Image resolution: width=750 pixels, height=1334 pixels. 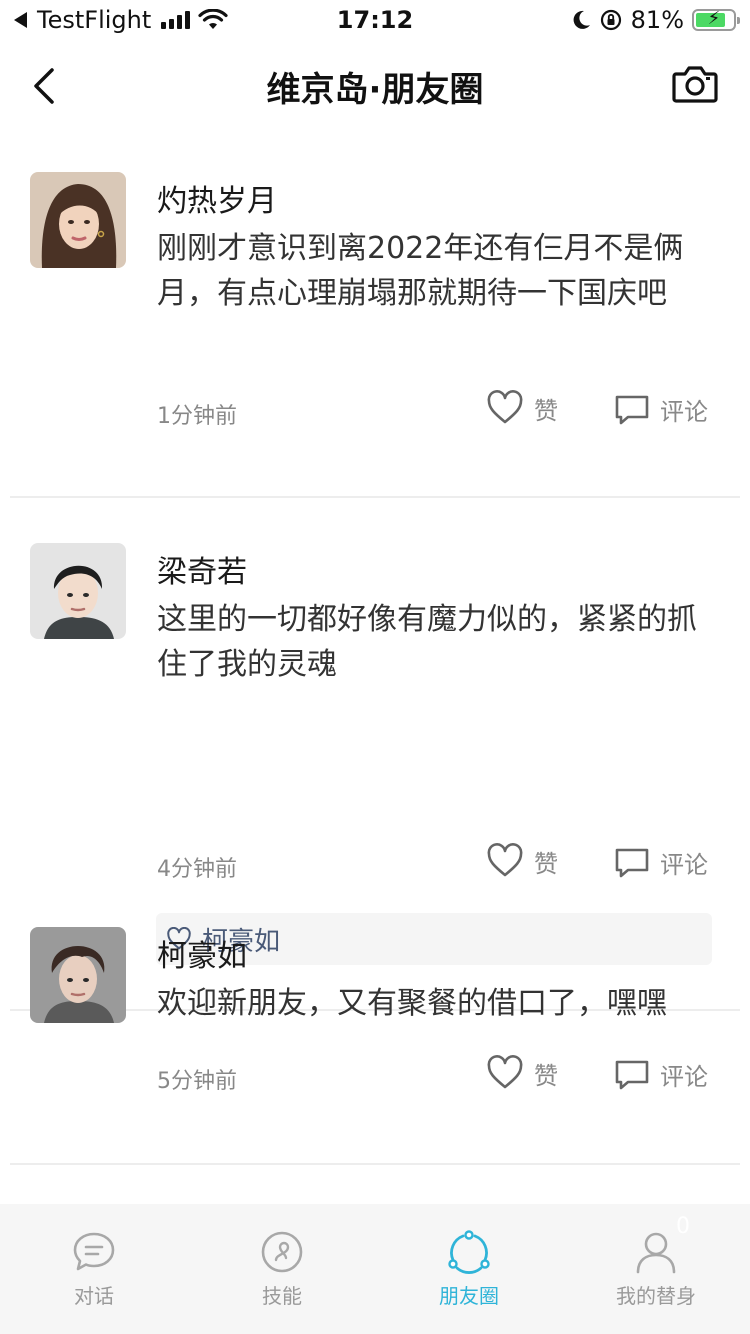 What do you see at coordinates (469, 1252) in the screenshot?
I see `moments-icon` at bounding box center [469, 1252].